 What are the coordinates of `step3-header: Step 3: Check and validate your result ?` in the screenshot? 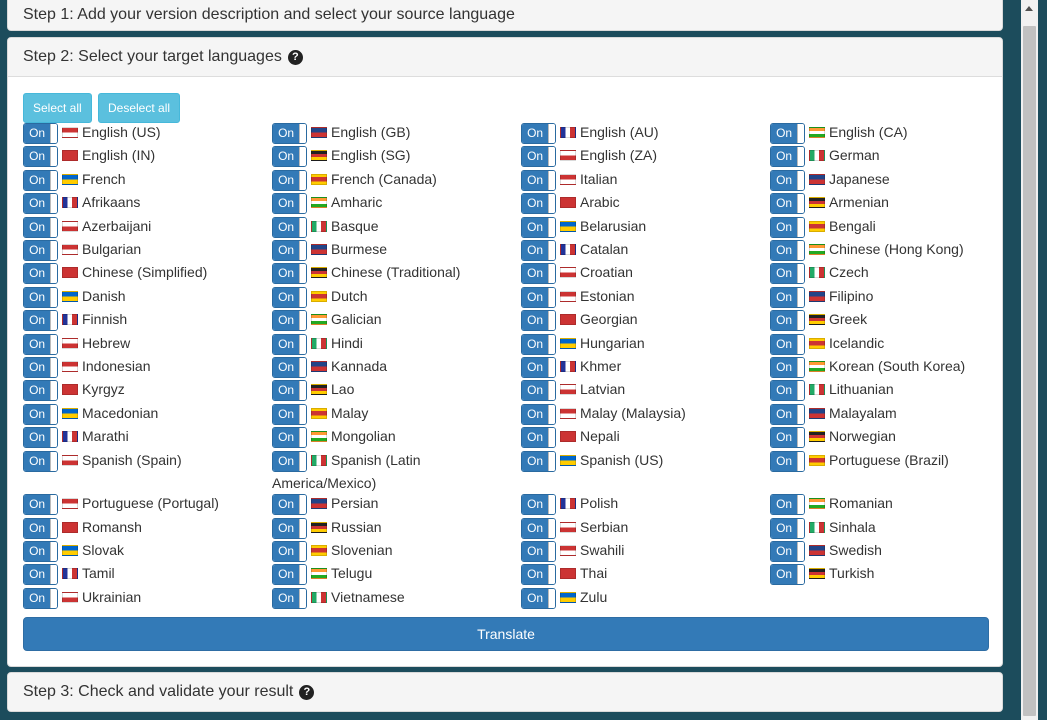 It's located at (505, 692).